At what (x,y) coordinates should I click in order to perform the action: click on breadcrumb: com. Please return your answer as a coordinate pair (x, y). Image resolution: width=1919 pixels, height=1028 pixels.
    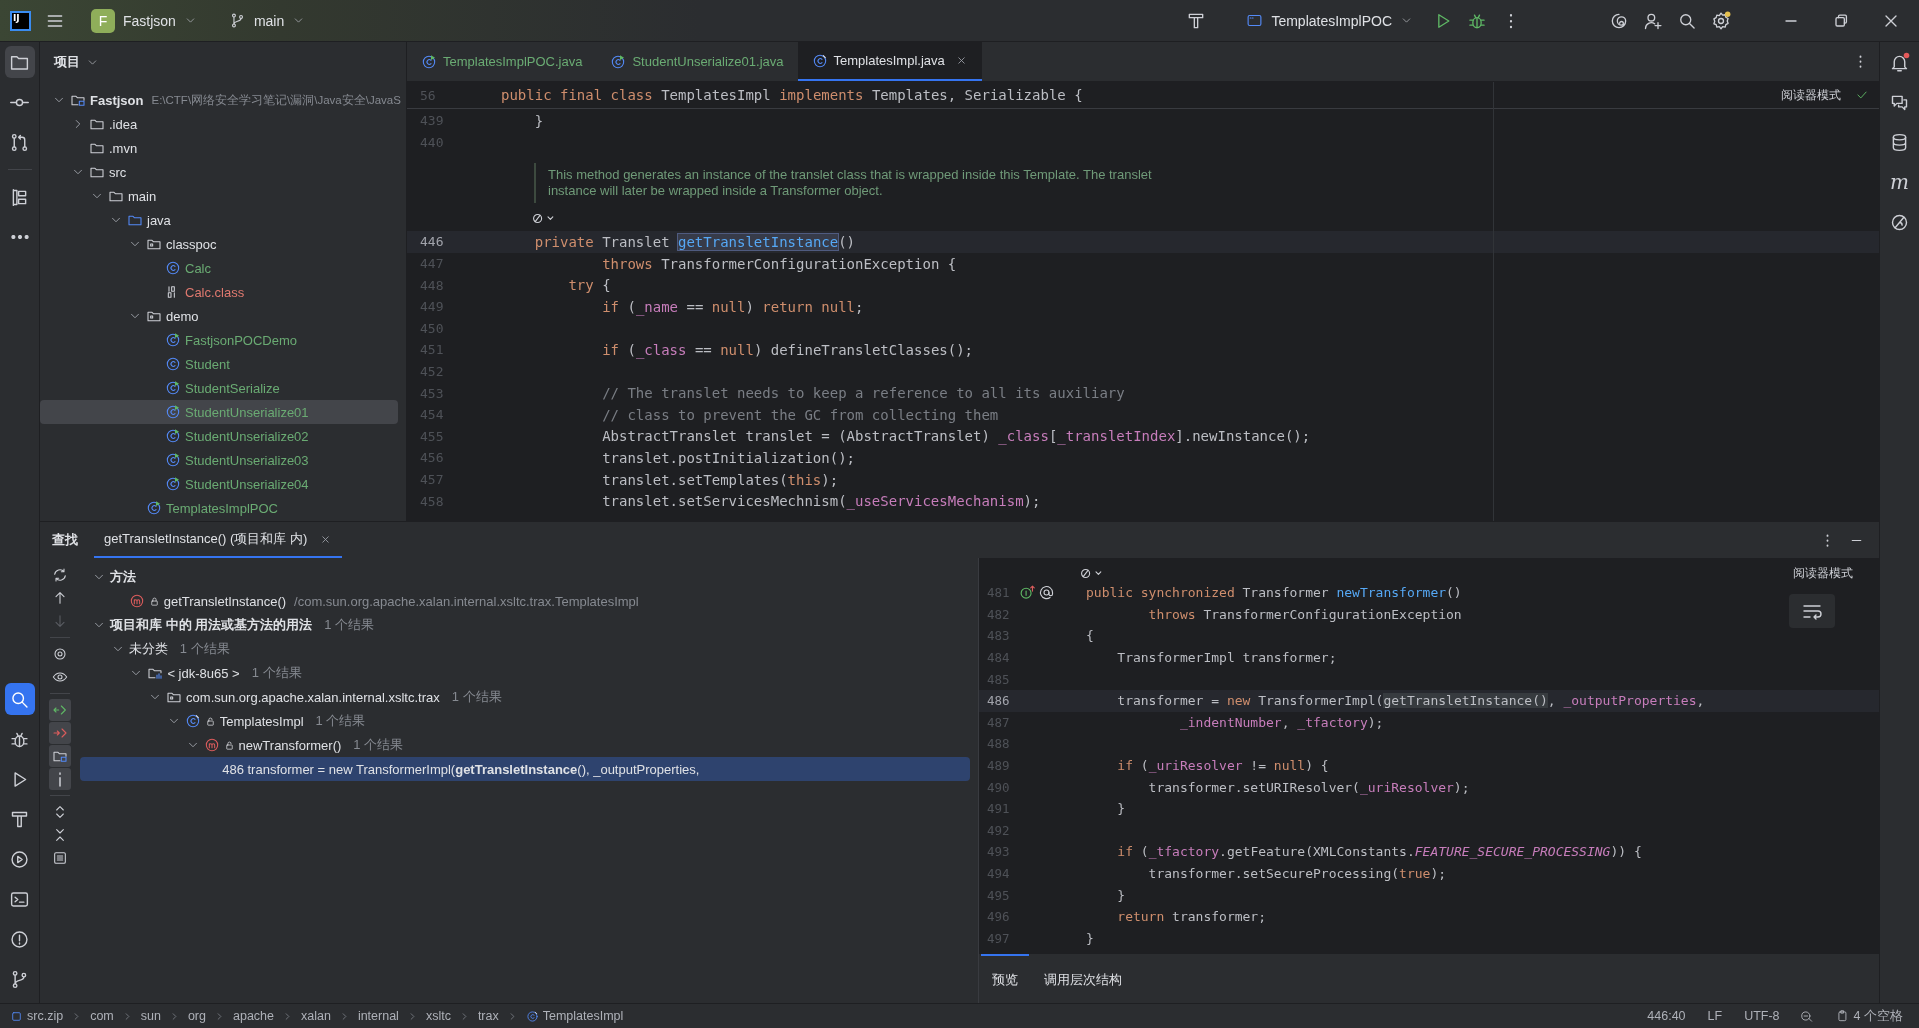
    Looking at the image, I should click on (102, 1016).